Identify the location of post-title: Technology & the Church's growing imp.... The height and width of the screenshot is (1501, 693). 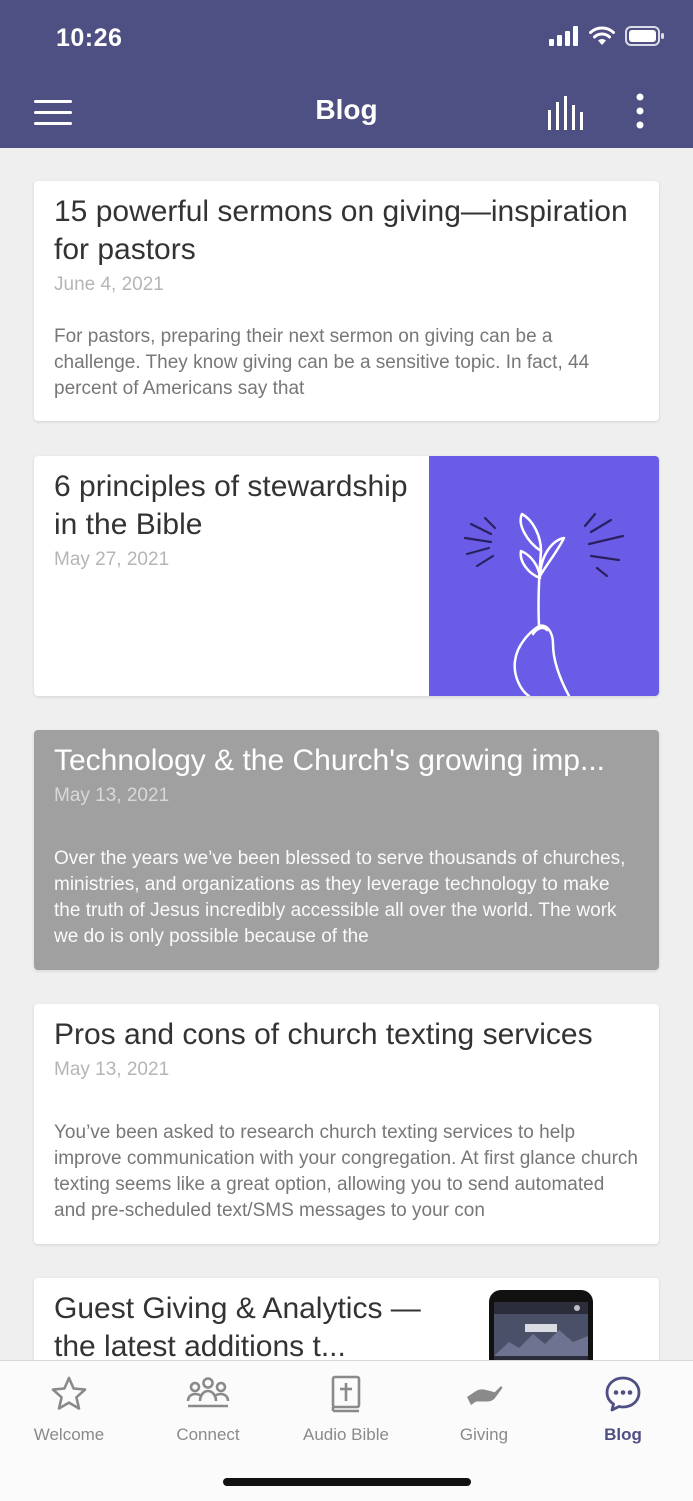
(330, 760).